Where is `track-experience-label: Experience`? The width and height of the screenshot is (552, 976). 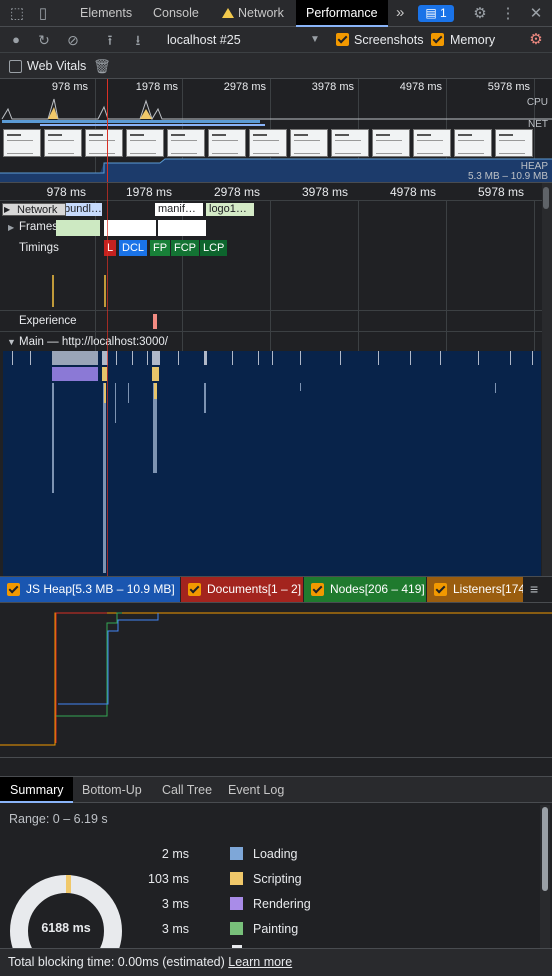
track-experience-label: Experience is located at coordinates (48, 321).